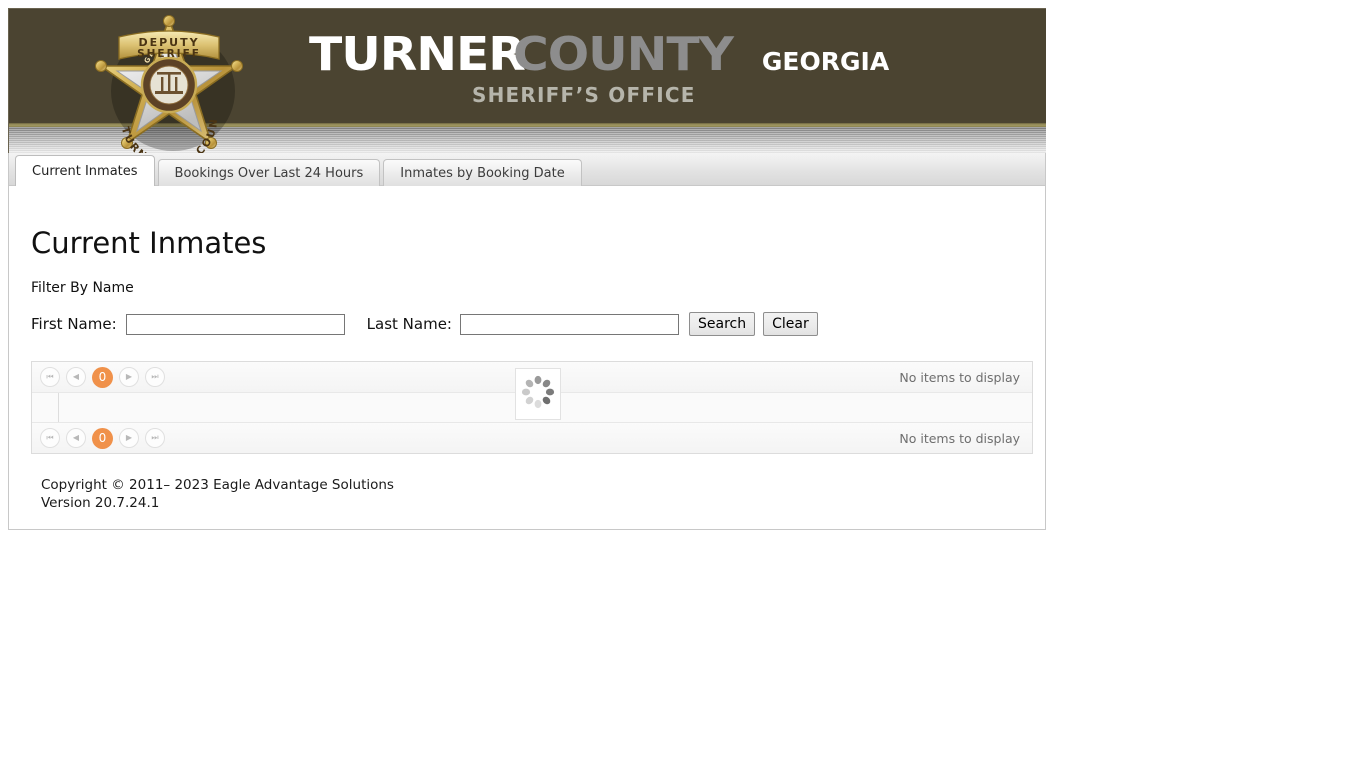 This screenshot has height=768, width=1366. I want to click on filter-form: First Name: Last Name: Search Clear, so click(527, 324).